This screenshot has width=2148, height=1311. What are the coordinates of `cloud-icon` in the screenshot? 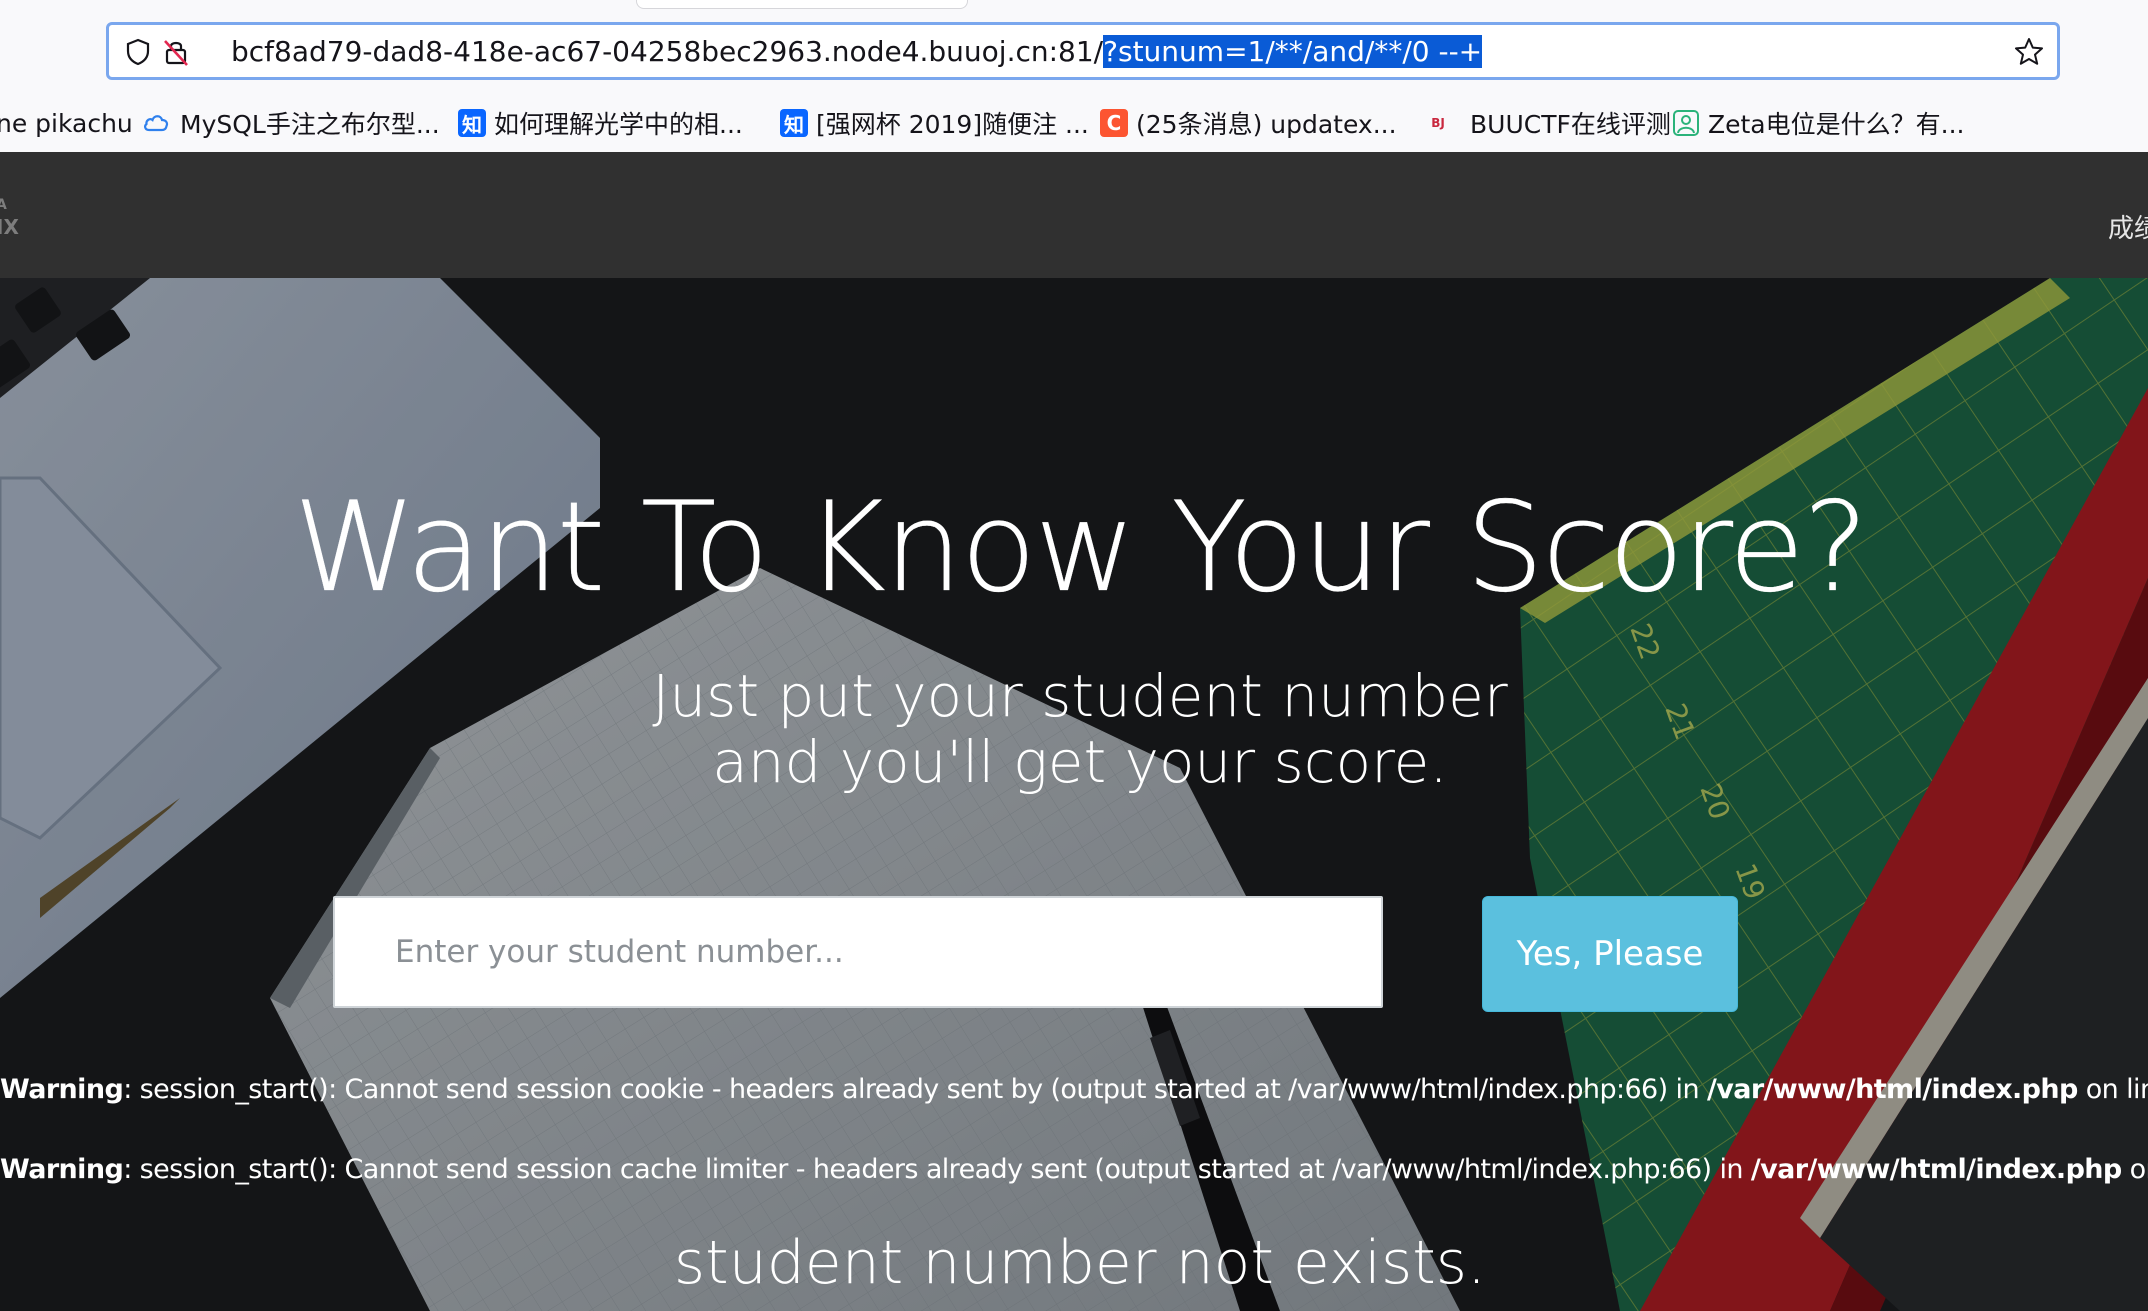 It's located at (156, 123).